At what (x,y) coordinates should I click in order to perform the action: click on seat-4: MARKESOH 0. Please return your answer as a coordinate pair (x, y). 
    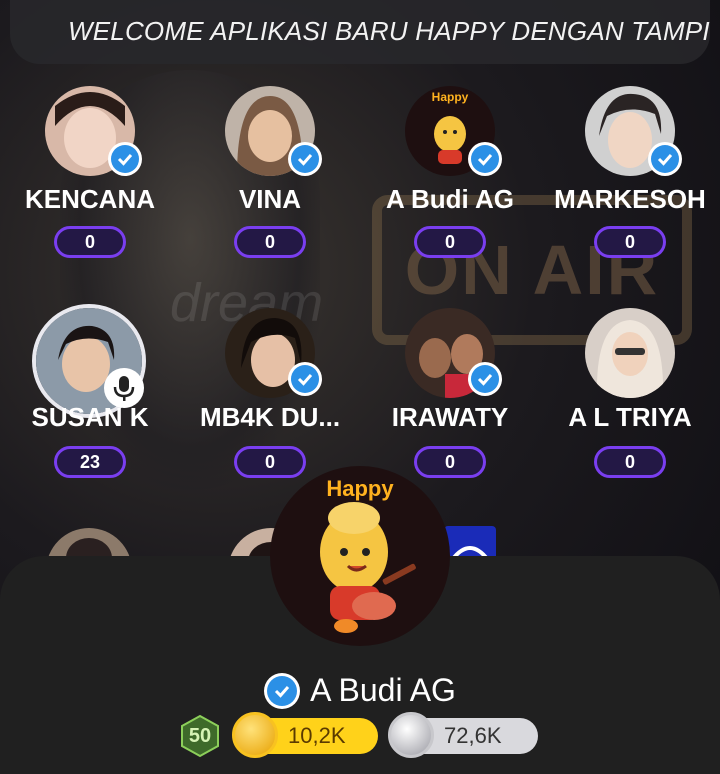
    Looking at the image, I should click on (630, 186).